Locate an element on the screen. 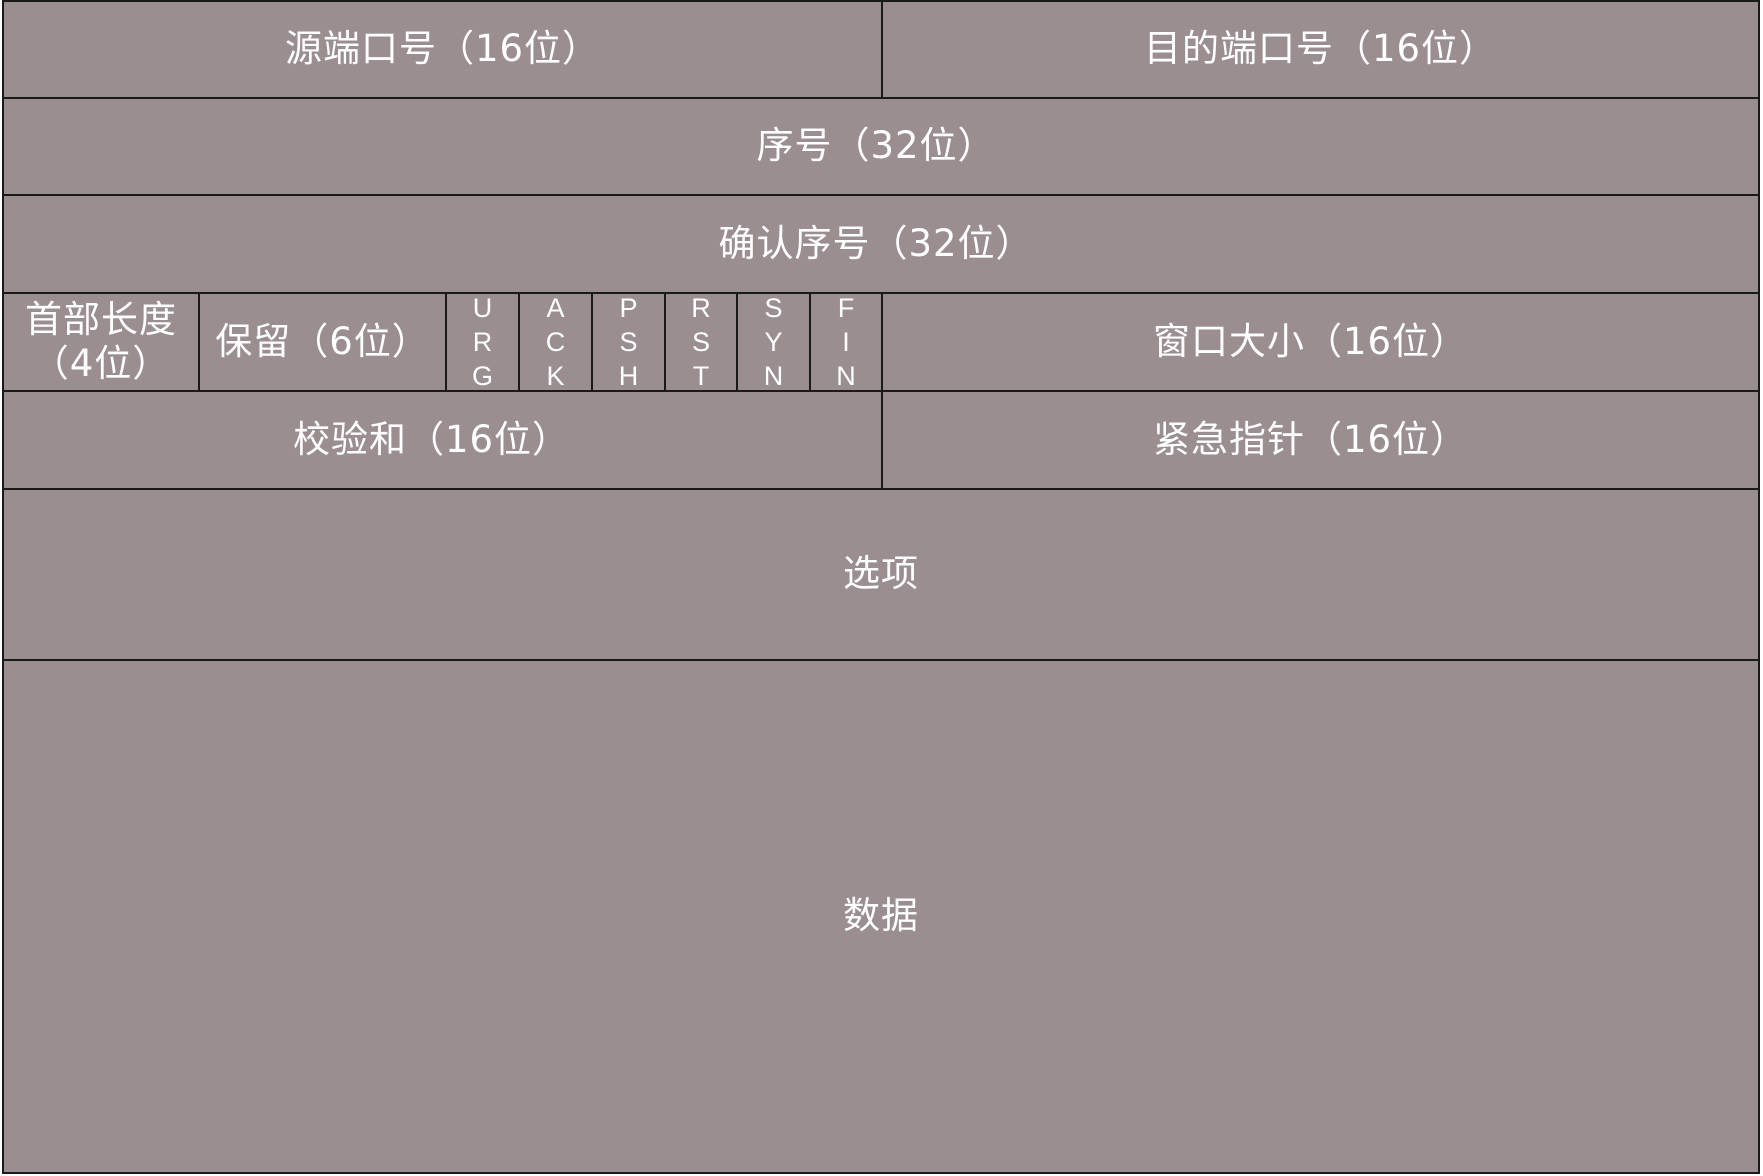 Image resolution: width=1763 pixels, height=1176 pixels. sequence-number-label: 序号（32位） is located at coordinates (876, 146).